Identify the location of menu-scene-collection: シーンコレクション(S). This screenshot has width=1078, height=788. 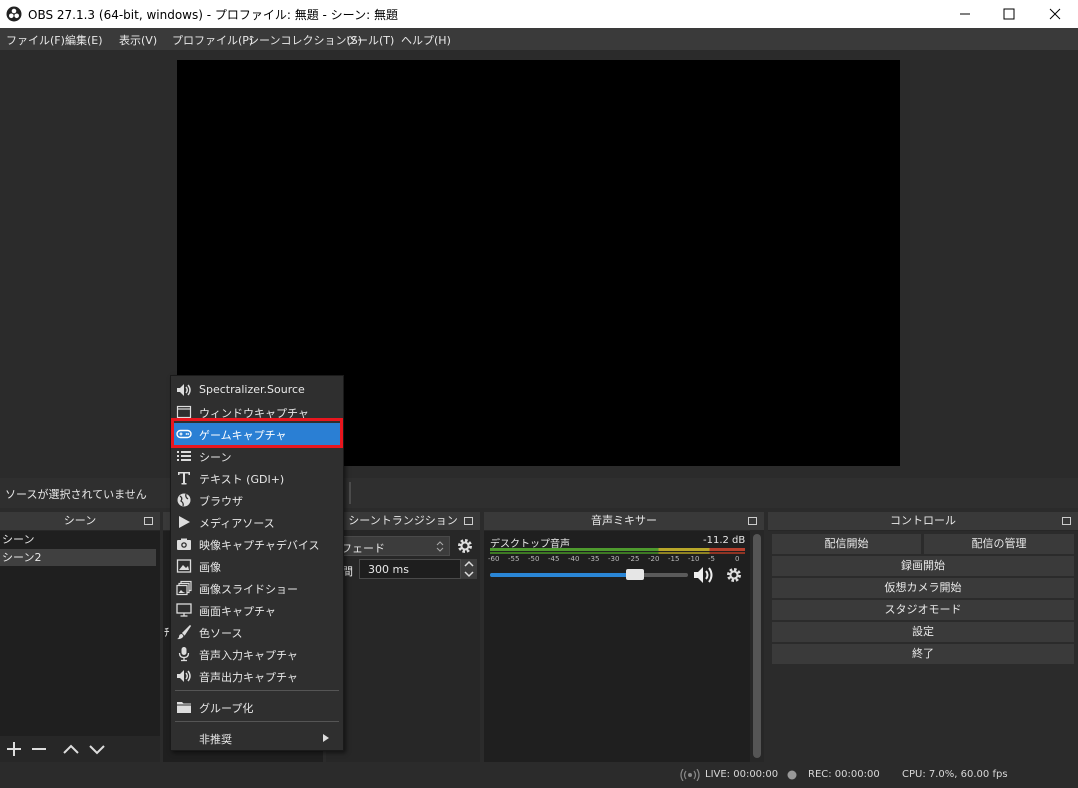
(305, 40).